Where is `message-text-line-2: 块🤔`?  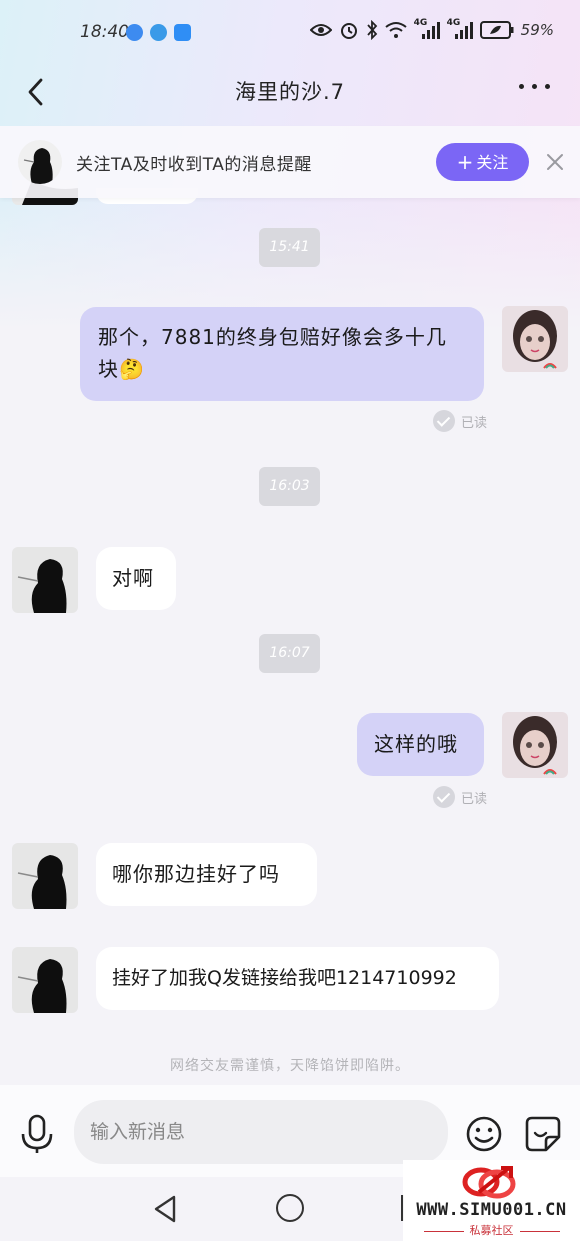 message-text-line-2: 块🤔 is located at coordinates (121, 369).